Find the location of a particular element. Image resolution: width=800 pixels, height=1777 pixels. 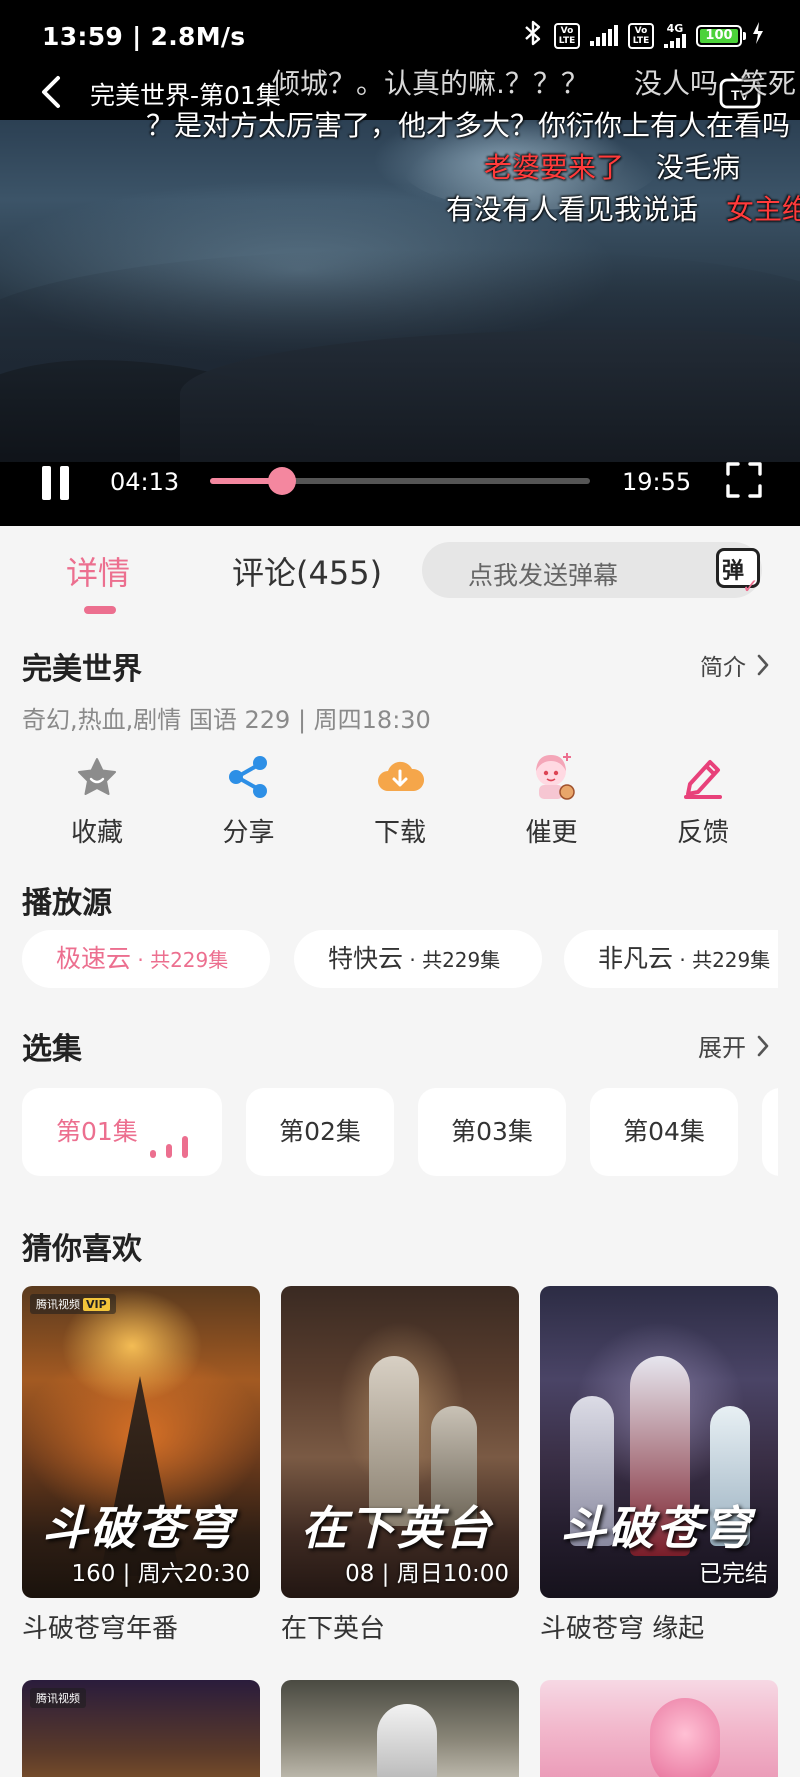

episode-label: 第04集 is located at coordinates (664, 1131).